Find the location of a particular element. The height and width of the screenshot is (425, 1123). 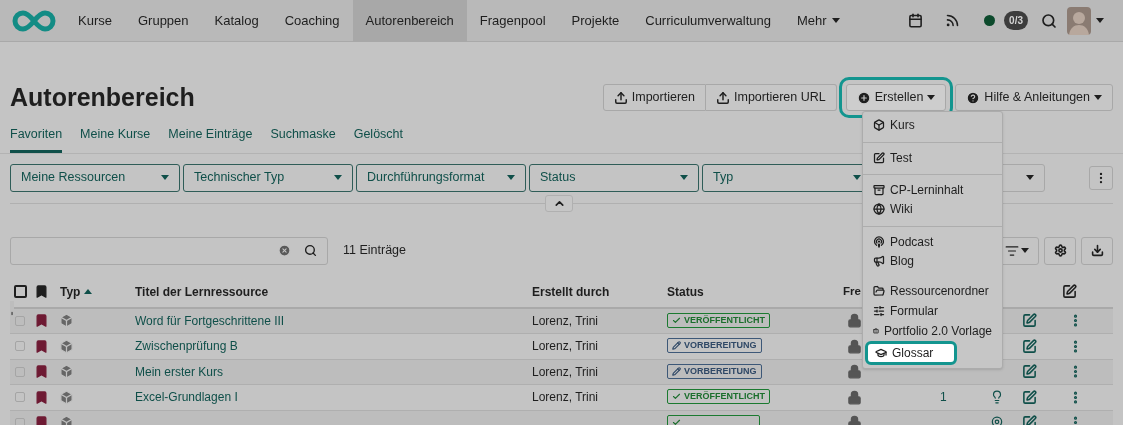

upload-icon is located at coordinates (723, 97).